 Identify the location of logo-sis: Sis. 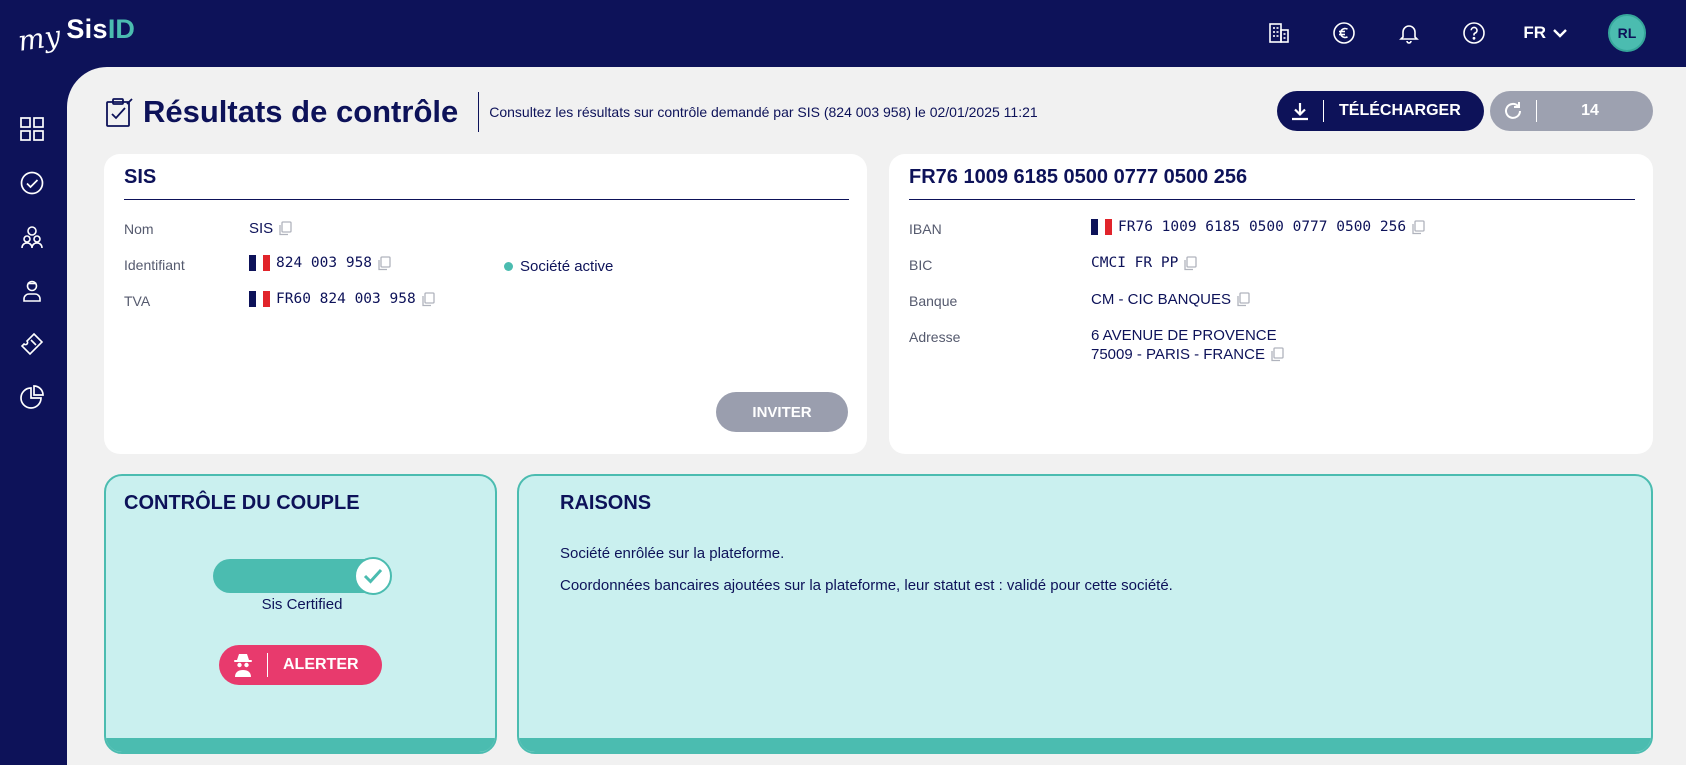
(87, 29).